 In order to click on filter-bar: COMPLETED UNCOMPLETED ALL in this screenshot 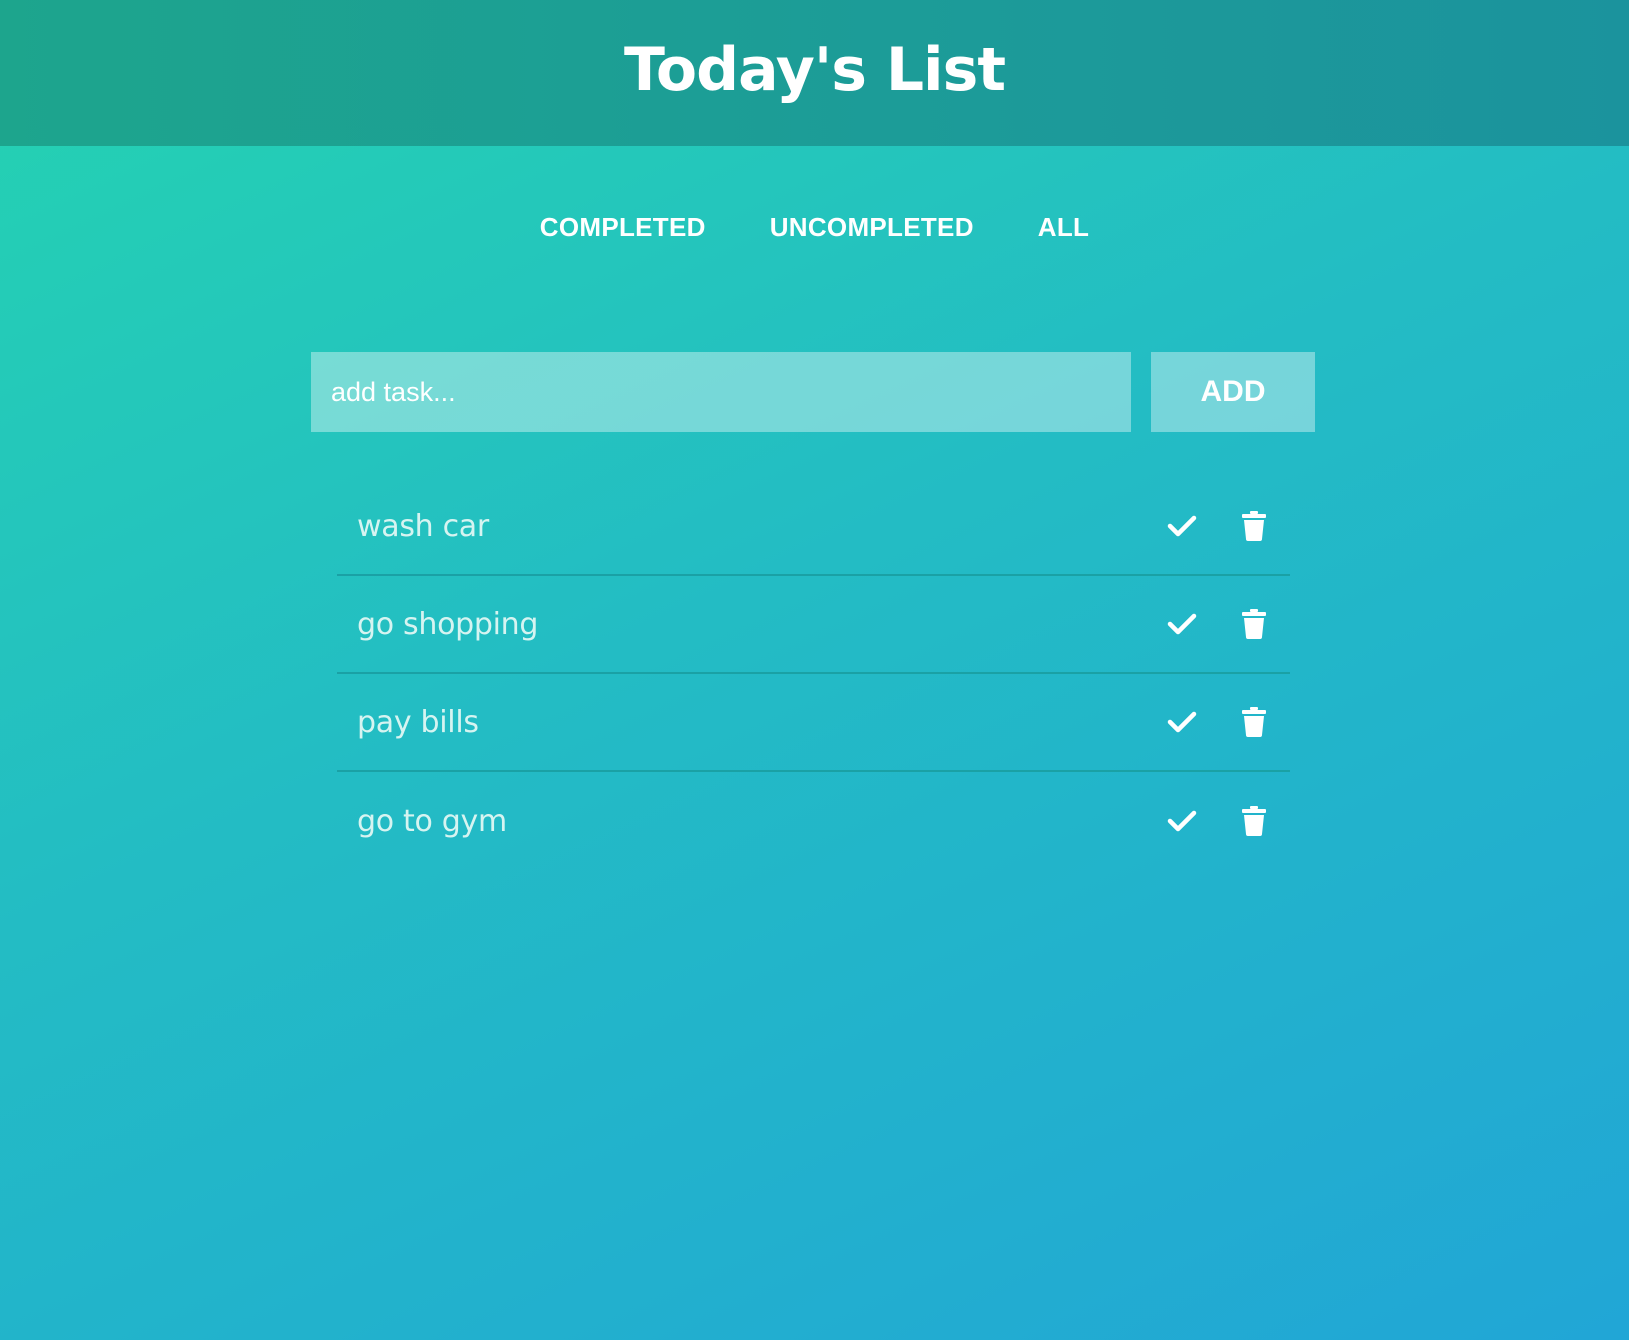, I will do `click(814, 227)`.